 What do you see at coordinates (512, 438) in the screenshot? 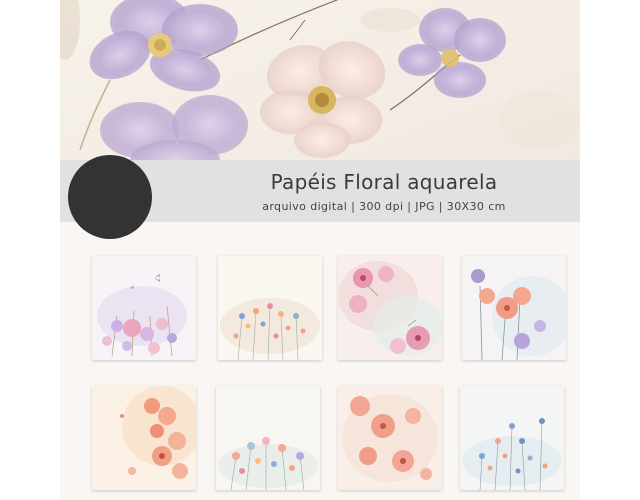
I see `tile-blue-wildflowers` at bounding box center [512, 438].